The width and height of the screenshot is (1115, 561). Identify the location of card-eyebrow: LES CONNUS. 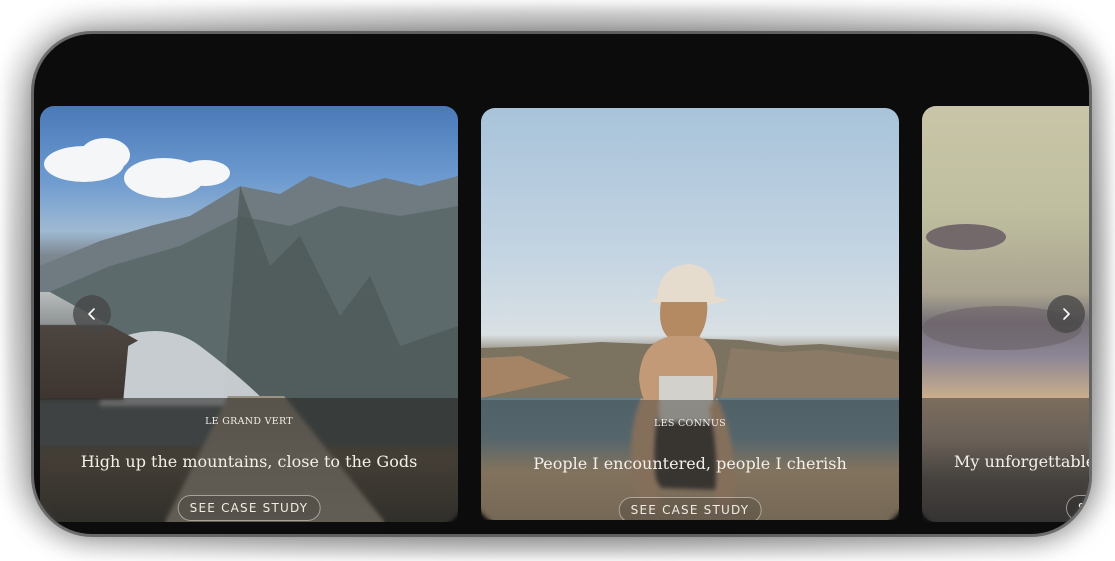
(690, 423).